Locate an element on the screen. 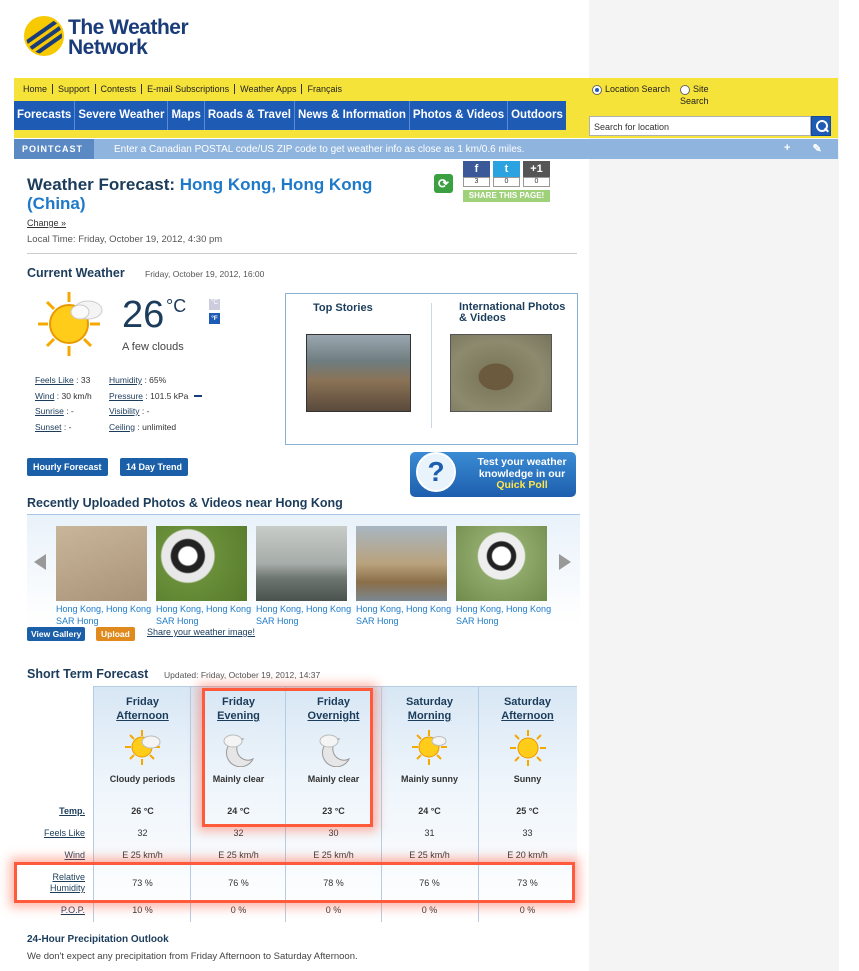 Image resolution: width=859 pixels, height=971 pixels. search-icon is located at coordinates (821, 126).